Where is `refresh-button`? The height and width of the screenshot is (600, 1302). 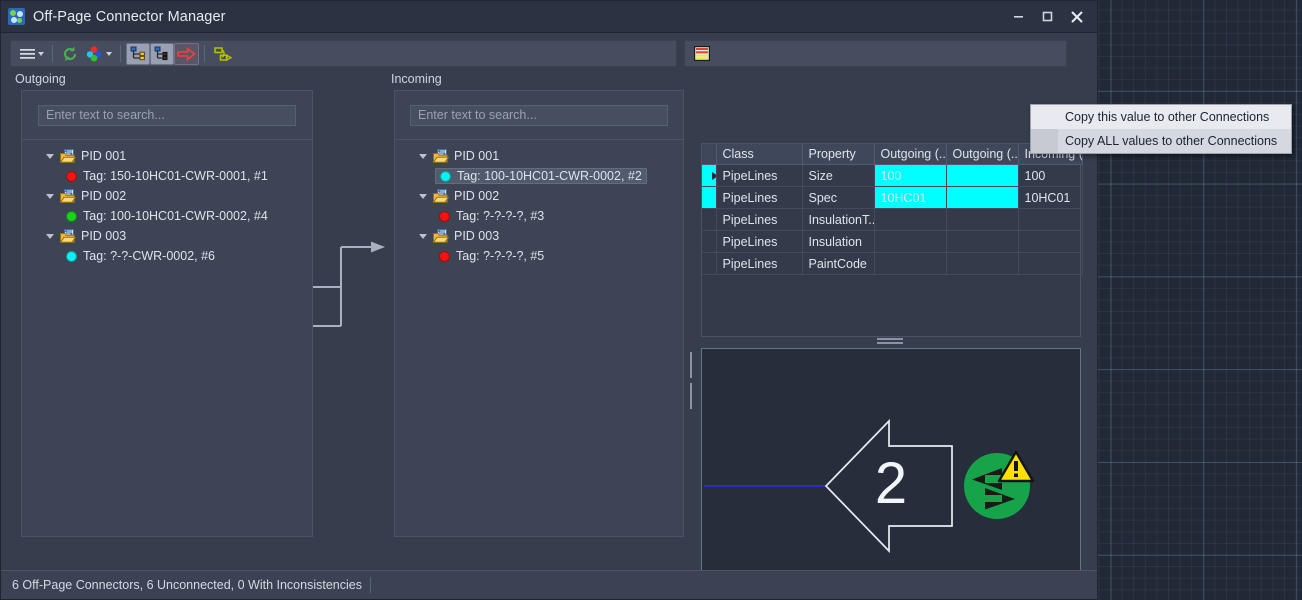
refresh-button is located at coordinates (70, 54).